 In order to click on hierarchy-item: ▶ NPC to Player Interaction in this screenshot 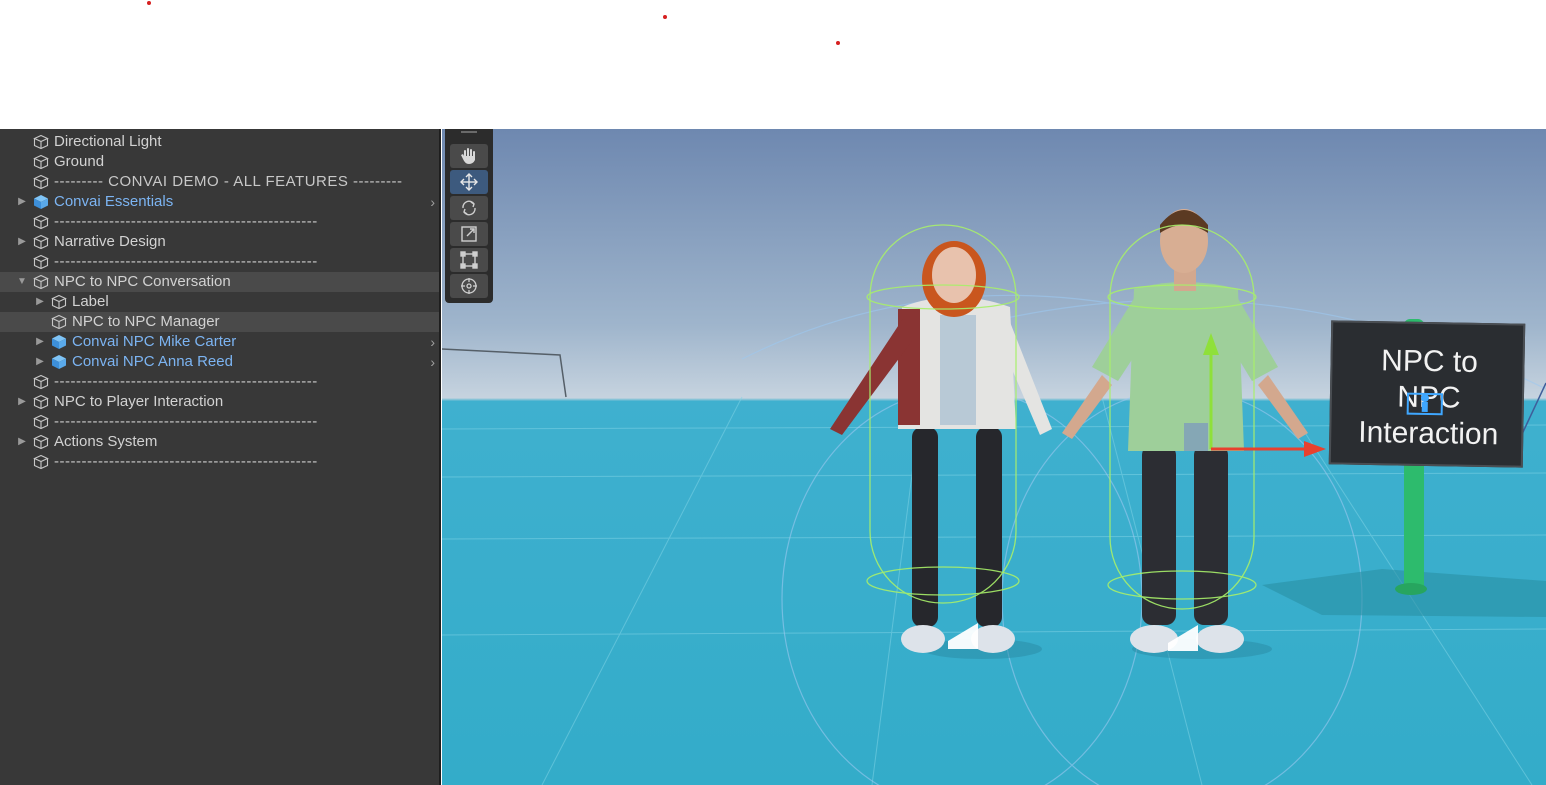, I will do `click(219, 402)`.